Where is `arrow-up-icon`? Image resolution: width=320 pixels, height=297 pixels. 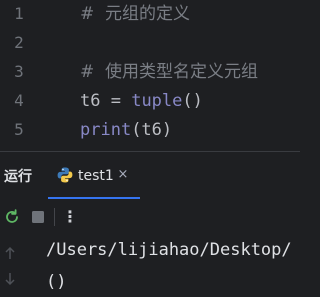
arrow-up-icon is located at coordinates (10, 253).